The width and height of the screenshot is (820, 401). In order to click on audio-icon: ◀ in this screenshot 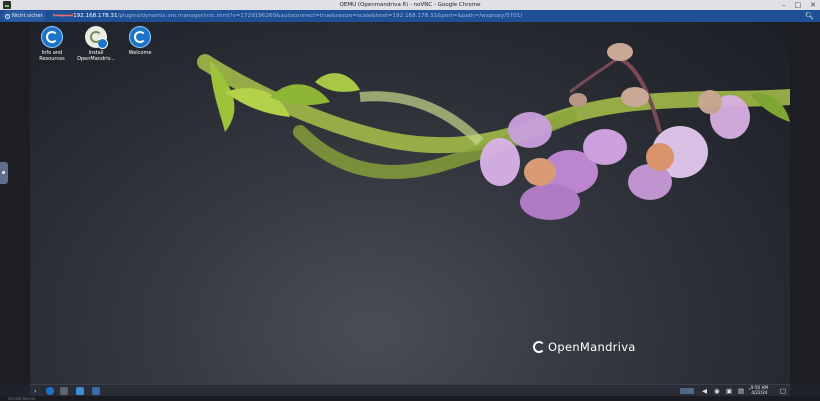, I will do `click(704, 391)`.